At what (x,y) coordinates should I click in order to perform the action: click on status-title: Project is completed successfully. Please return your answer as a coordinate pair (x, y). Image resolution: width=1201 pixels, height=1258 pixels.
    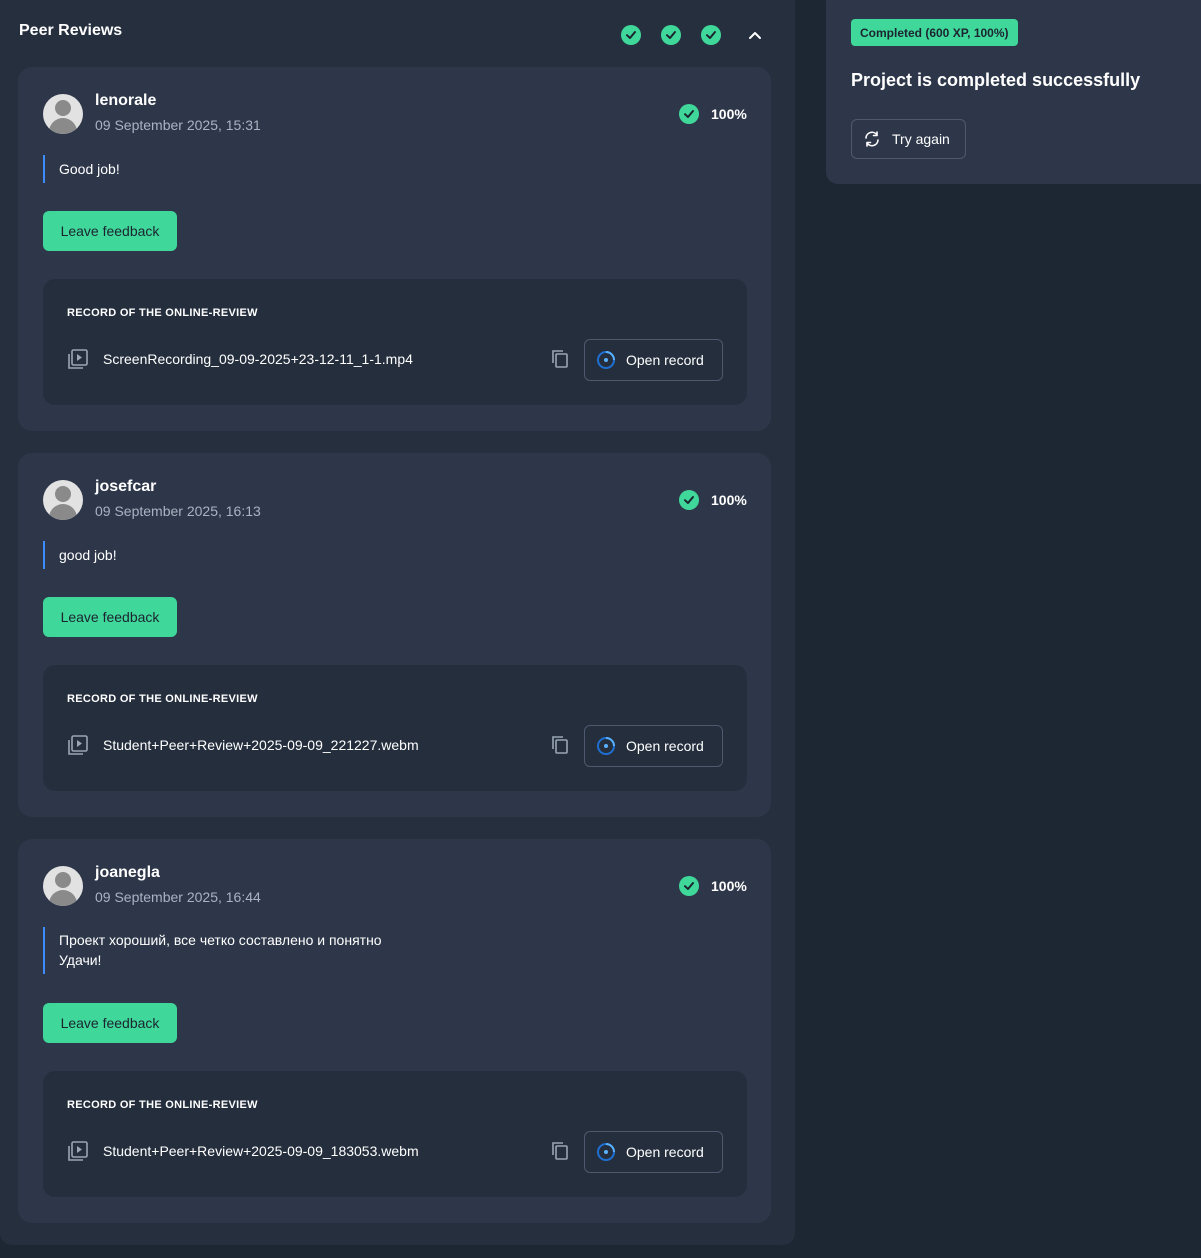
    Looking at the image, I should click on (996, 80).